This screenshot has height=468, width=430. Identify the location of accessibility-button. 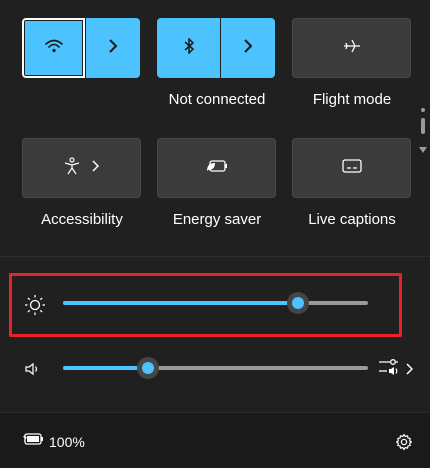
(81, 168).